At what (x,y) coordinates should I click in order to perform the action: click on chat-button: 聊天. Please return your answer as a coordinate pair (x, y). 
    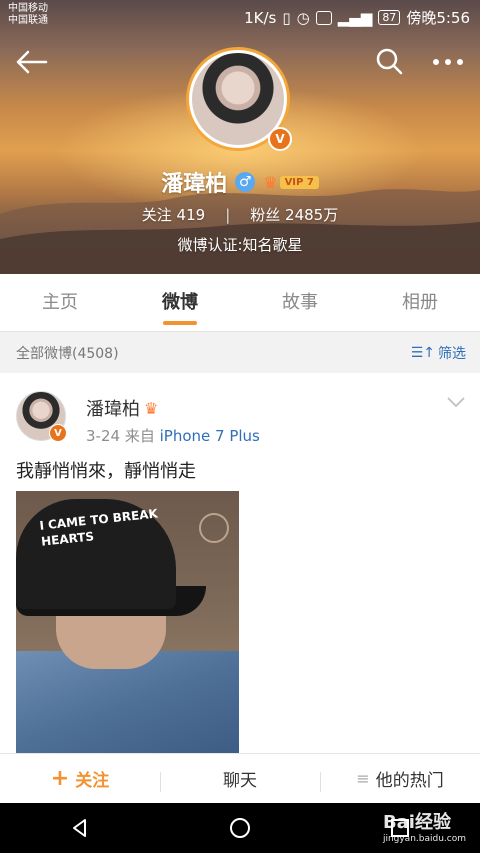
    Looking at the image, I should click on (240, 779).